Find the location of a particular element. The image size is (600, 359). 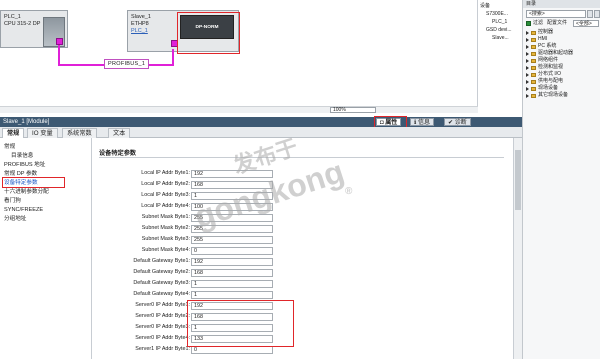

param-label: Server0 IP Addr Byte3: is located at coordinates (162, 327).